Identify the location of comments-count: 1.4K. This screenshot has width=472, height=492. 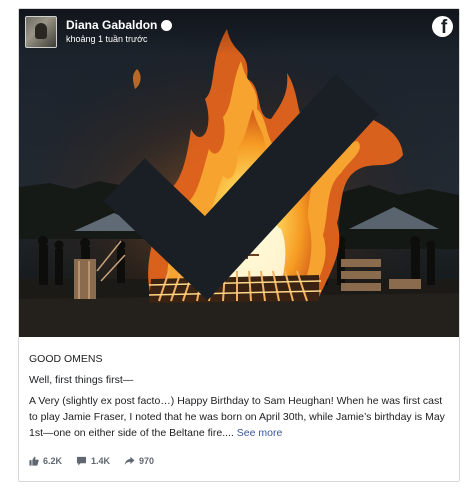
(93, 461).